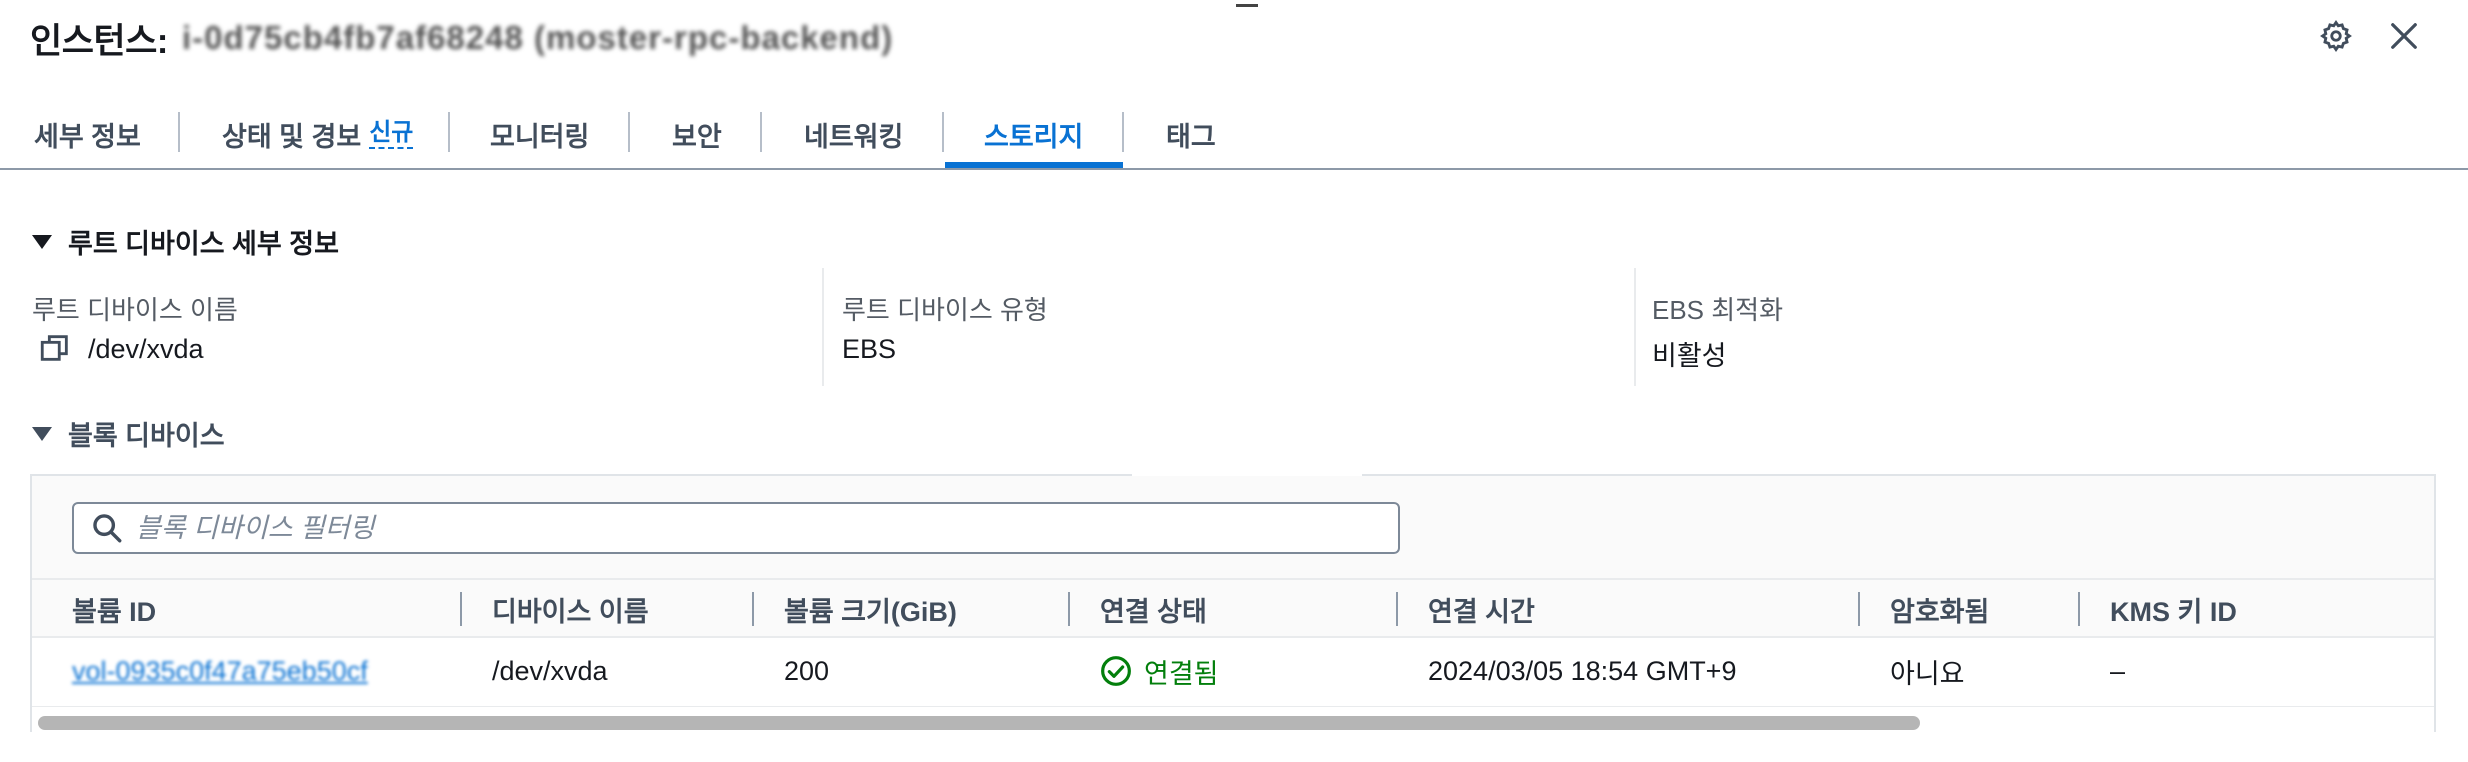 Image resolution: width=2468 pixels, height=762 pixels. What do you see at coordinates (1247, 475) in the screenshot?
I see `panel-edge` at bounding box center [1247, 475].